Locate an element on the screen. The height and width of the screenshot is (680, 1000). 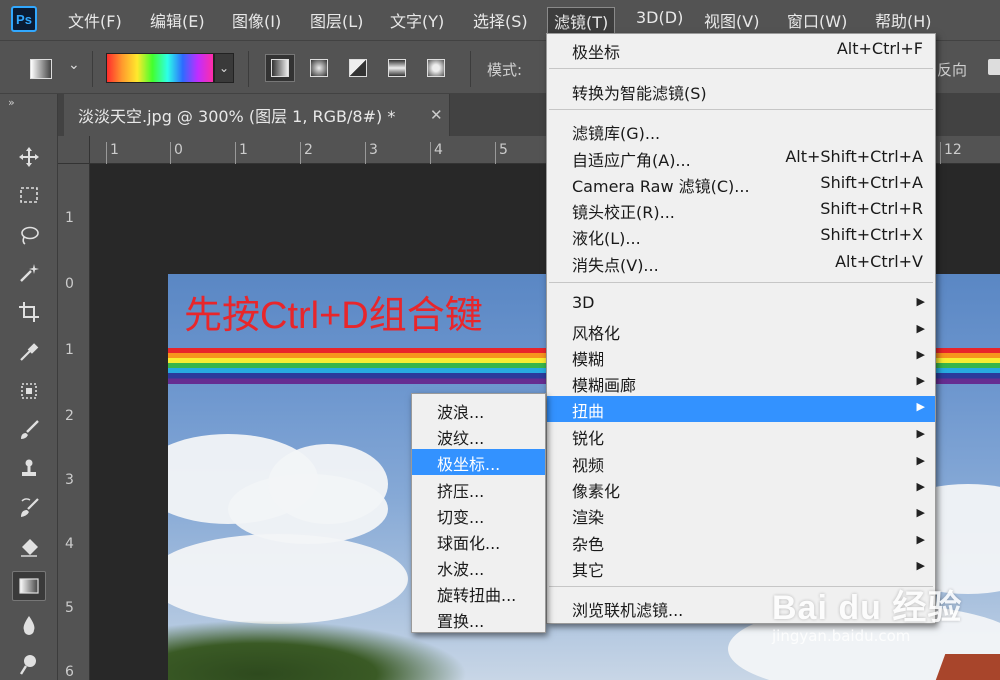
watermark: Bai du 经验 jingyan.baidu.com is located at coordinates (867, 612).